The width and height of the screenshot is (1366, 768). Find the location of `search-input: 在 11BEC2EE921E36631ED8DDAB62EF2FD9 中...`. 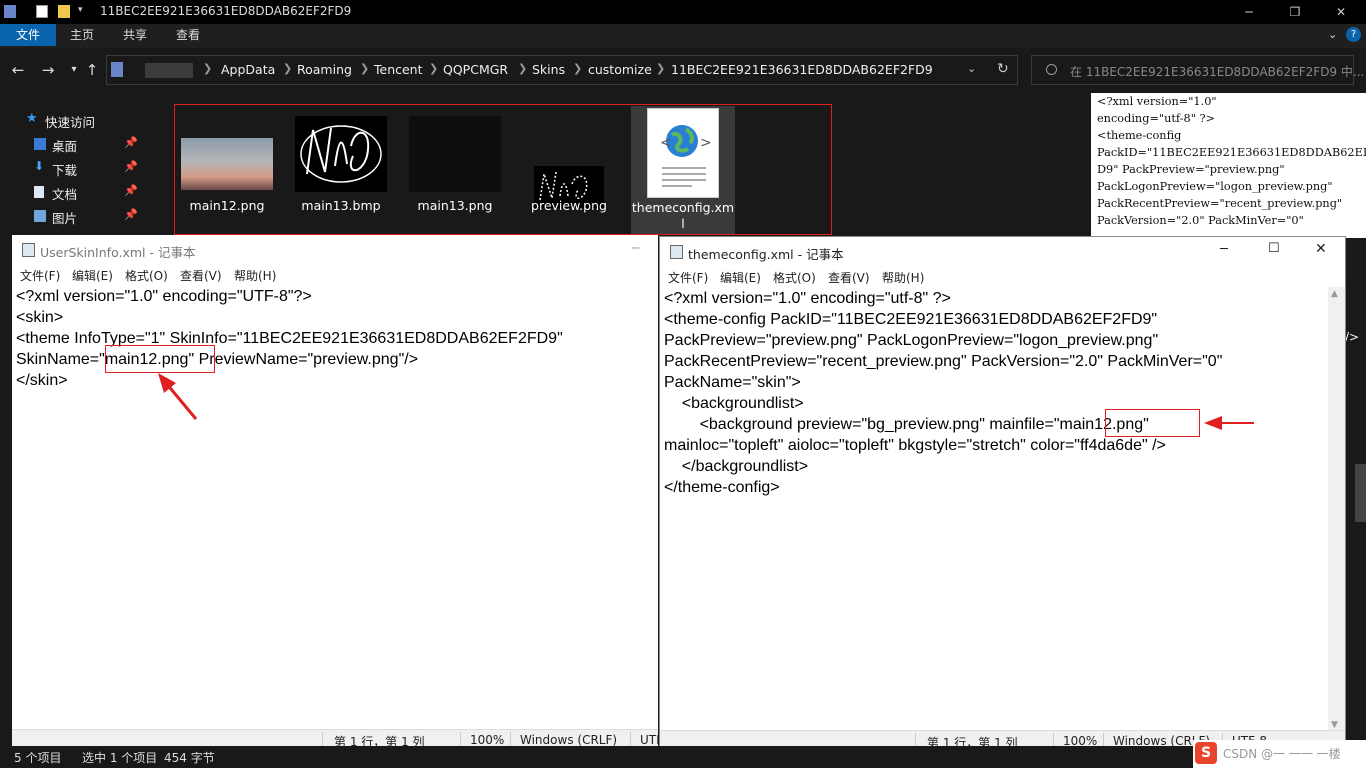

search-input: 在 11BEC2EE921E36631ED8DDAB62EF2FD9 中... is located at coordinates (1217, 71).